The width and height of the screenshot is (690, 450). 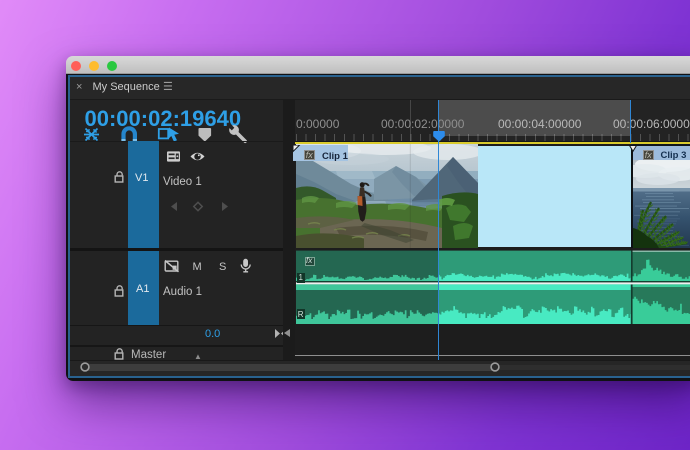 What do you see at coordinates (197, 267) in the screenshot?
I see `svg-text: M` at bounding box center [197, 267].